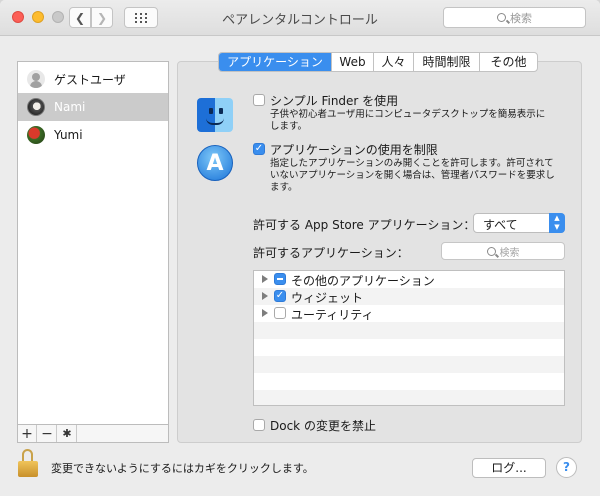 Image resolution: width=600 pixels, height=496 pixels. I want to click on minus-icon: −, so click(47, 433).